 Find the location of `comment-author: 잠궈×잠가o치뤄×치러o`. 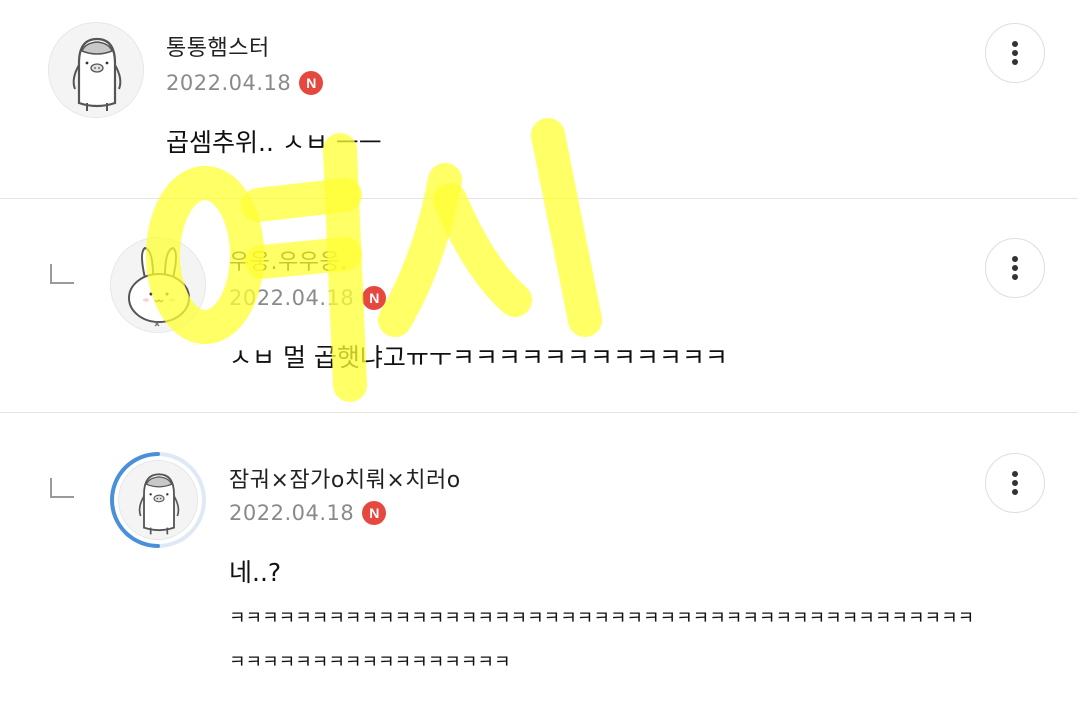

comment-author: 잠궈×잠가o치뤄×치러o is located at coordinates (345, 478).